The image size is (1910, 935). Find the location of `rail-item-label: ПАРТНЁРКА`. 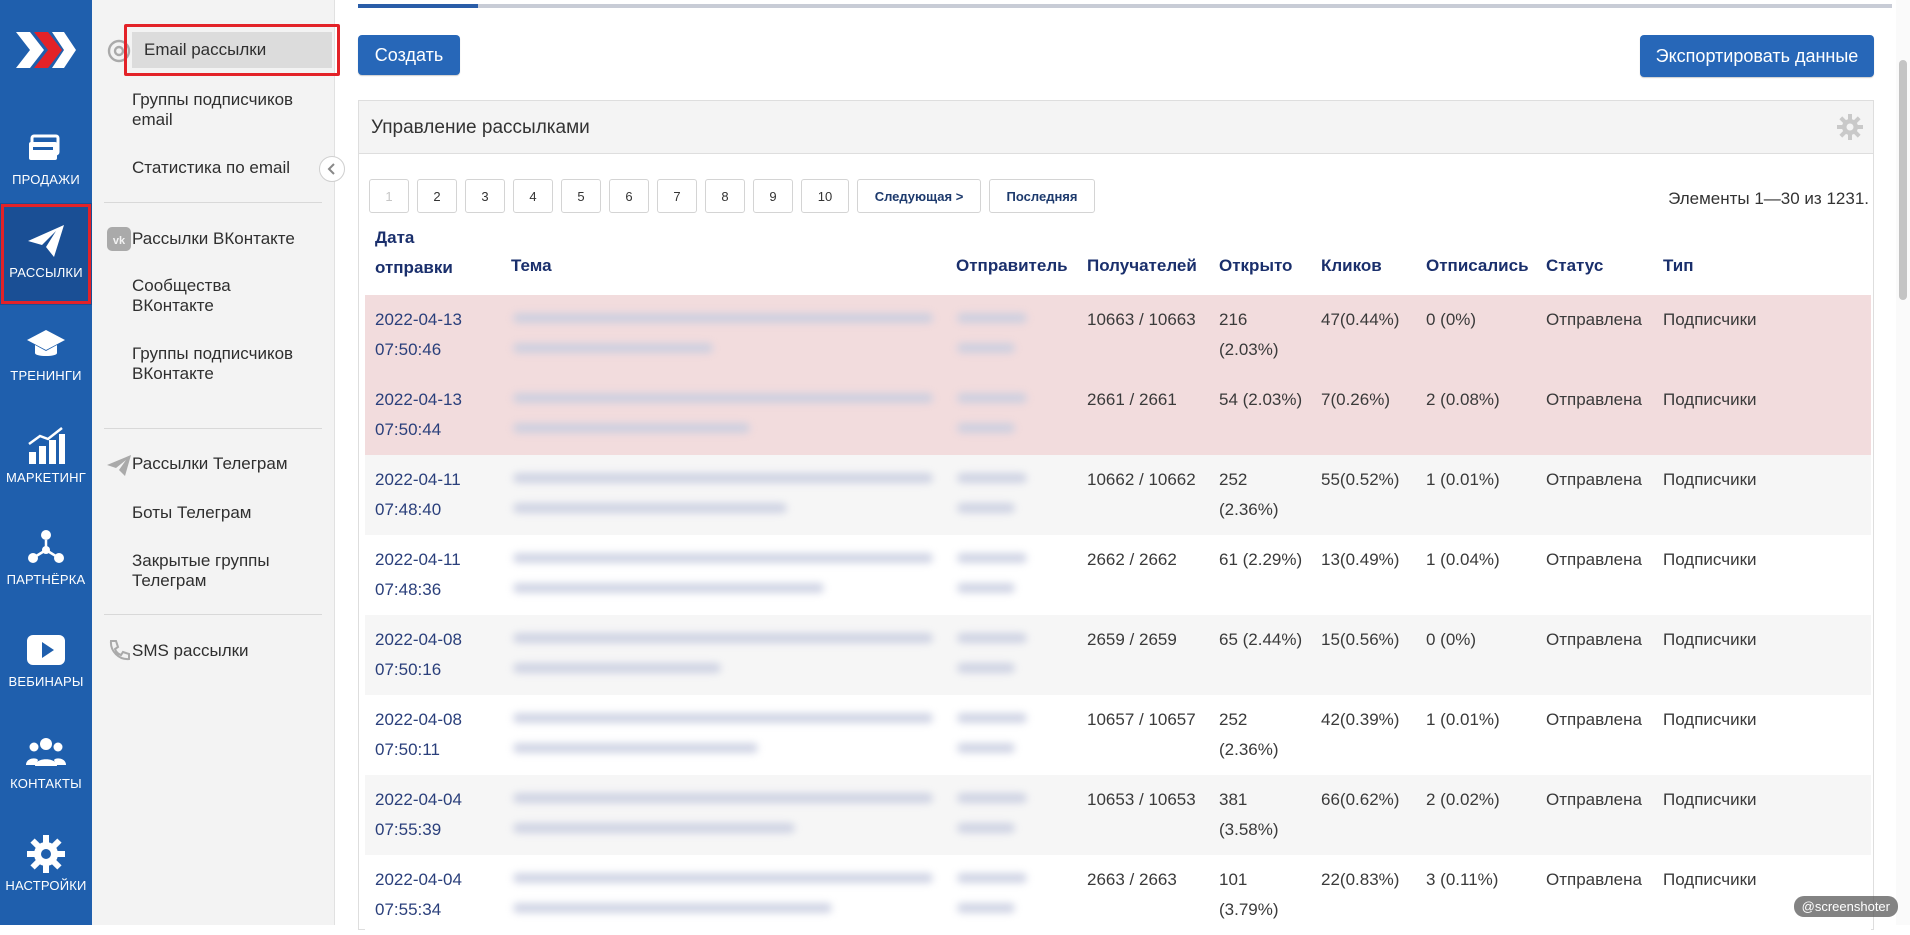

rail-item-label: ПАРТНЁРКА is located at coordinates (46, 579).